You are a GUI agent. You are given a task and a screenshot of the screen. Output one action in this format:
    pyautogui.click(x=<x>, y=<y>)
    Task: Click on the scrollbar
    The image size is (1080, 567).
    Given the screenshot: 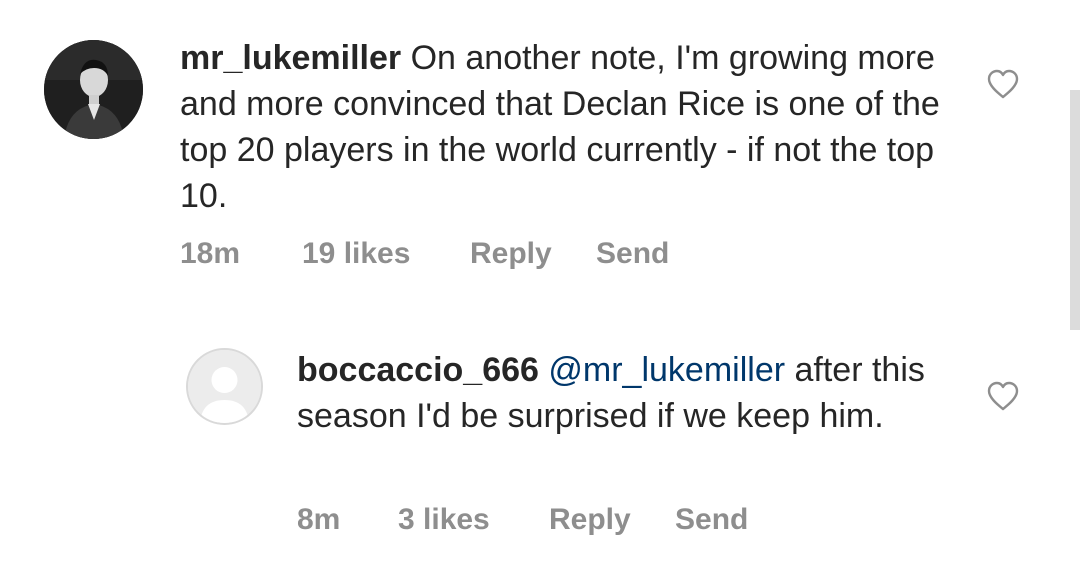 What is the action you would take?
    pyautogui.click(x=1075, y=210)
    